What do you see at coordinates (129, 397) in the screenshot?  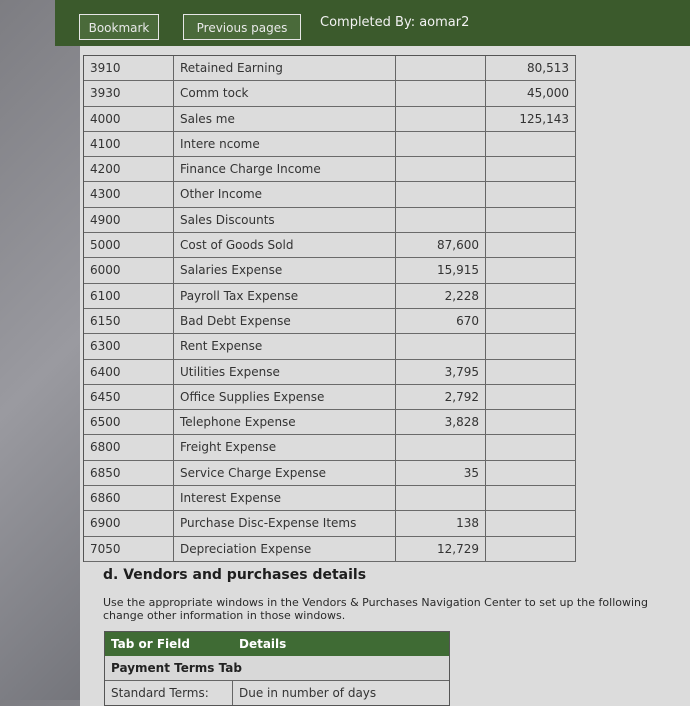 I see `account-number: 6450` at bounding box center [129, 397].